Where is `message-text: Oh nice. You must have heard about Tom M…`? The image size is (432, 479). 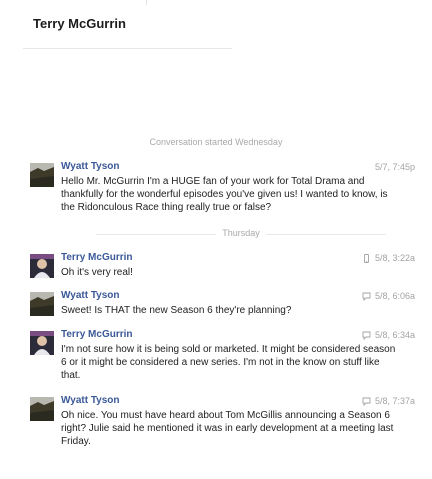 message-text: Oh nice. You must have heard about Tom M… is located at coordinates (227, 428).